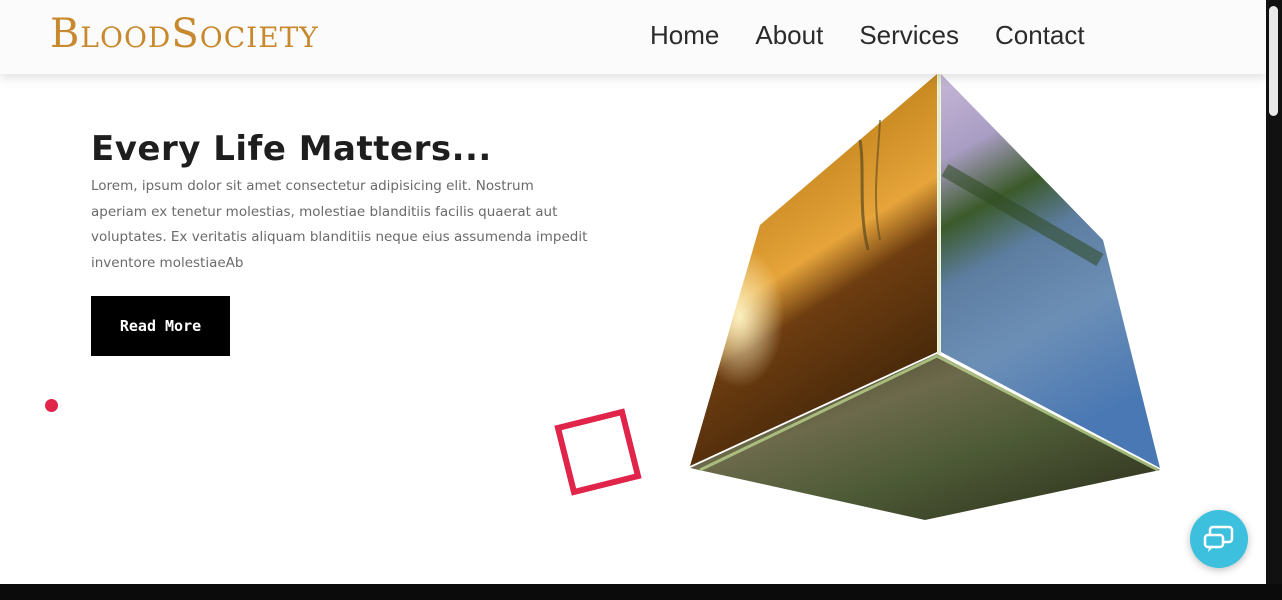 The width and height of the screenshot is (1282, 600). Describe the element at coordinates (813, 270) in the screenshot. I see `cube-face-sunset-image` at that location.